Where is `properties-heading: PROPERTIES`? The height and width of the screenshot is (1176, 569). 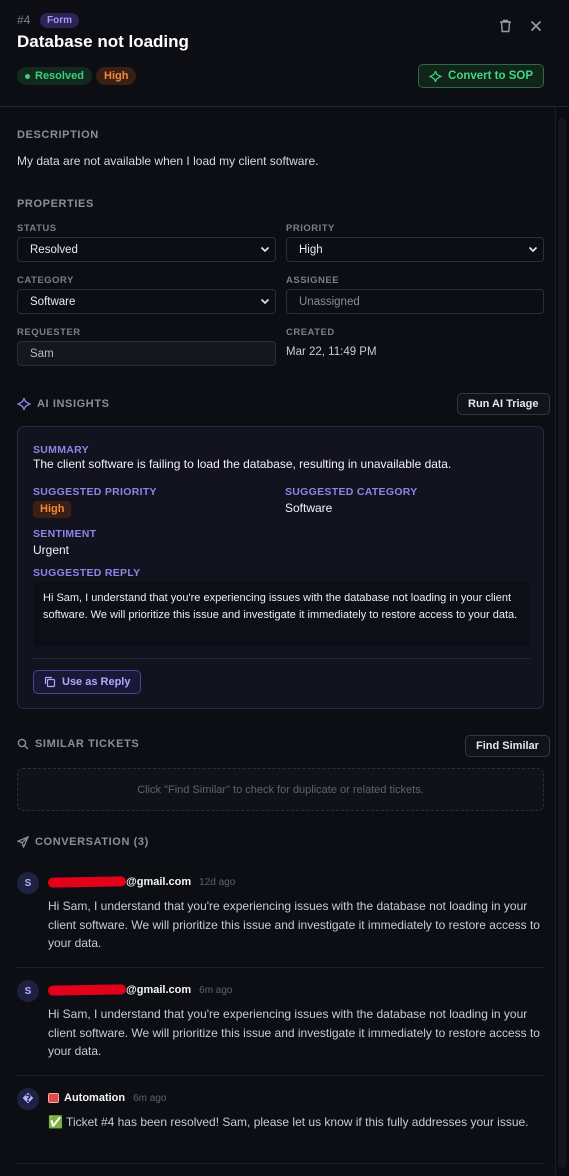
properties-heading: PROPERTIES is located at coordinates (55, 204).